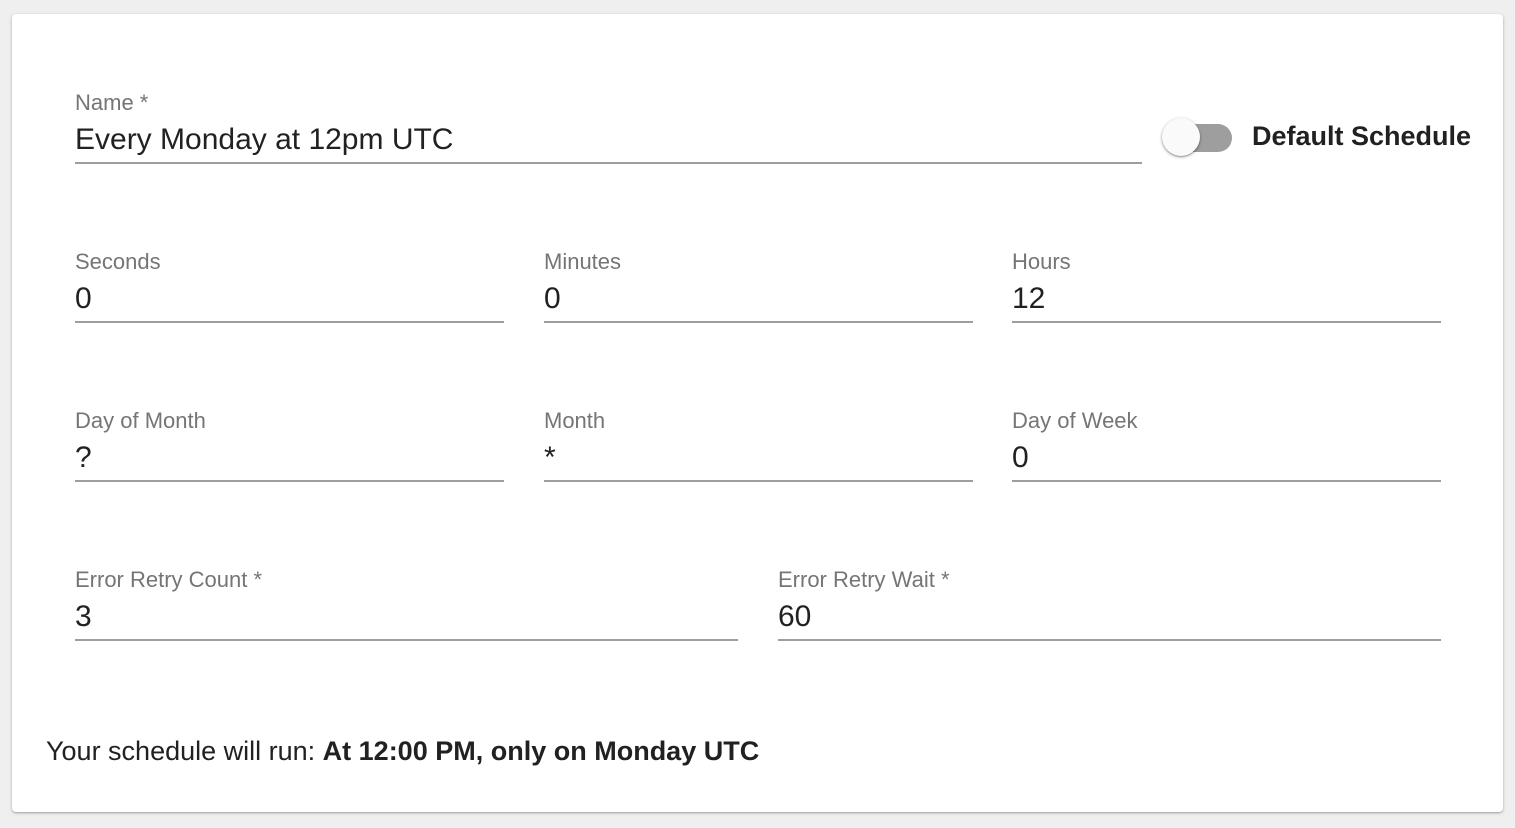 This screenshot has height=828, width=1515. Describe the element at coordinates (1226, 459) in the screenshot. I see `day-of-week-input` at that location.